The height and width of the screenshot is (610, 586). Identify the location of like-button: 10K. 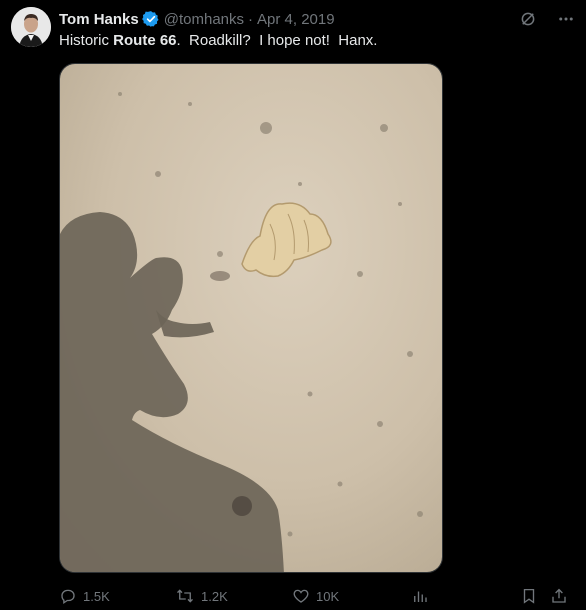
(315, 596).